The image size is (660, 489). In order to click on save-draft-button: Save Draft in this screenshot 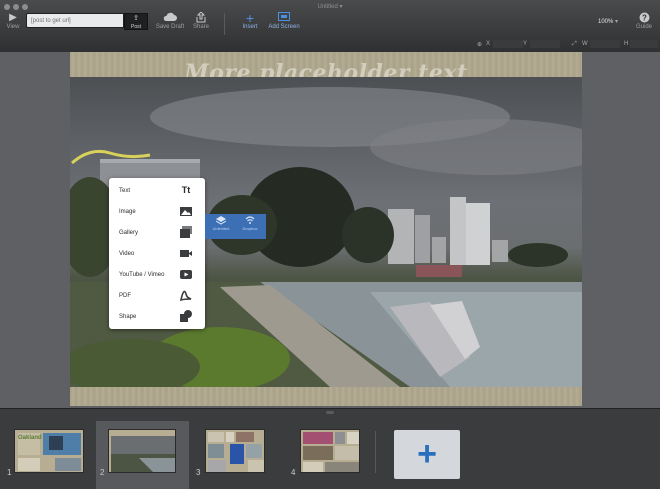, I will do `click(170, 21)`.